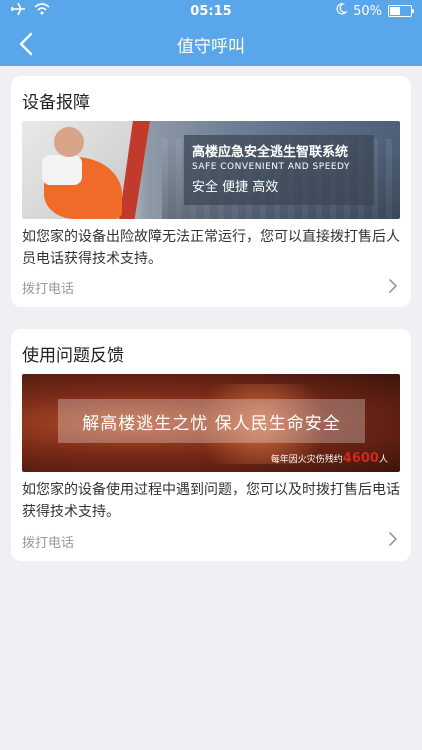  Describe the element at coordinates (86, 170) in the screenshot. I see `banner-person-graphic` at that location.